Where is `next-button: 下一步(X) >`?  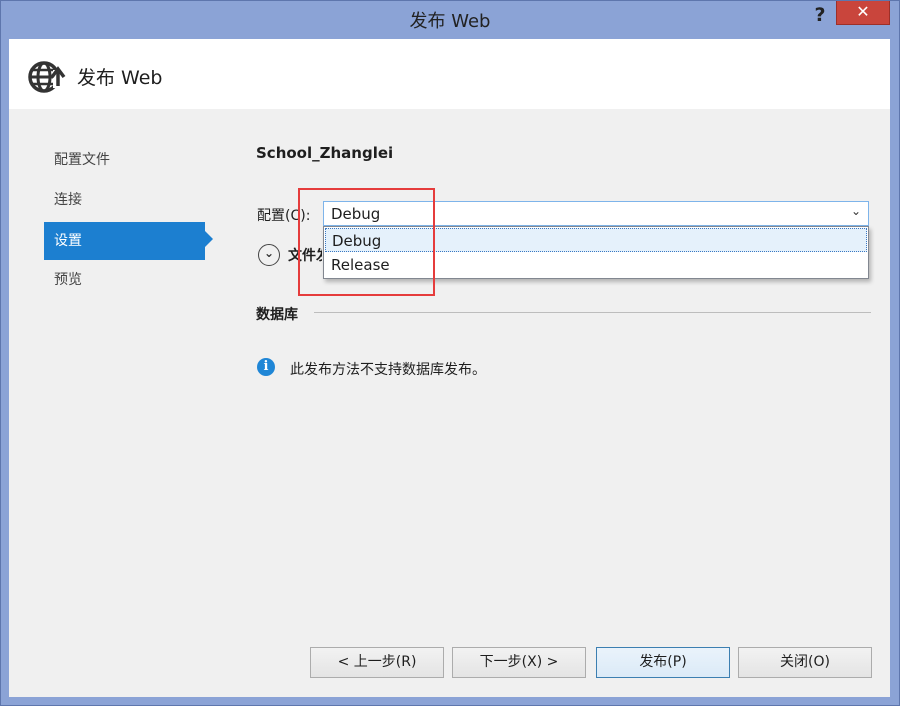
next-button: 下一步(X) > is located at coordinates (519, 662).